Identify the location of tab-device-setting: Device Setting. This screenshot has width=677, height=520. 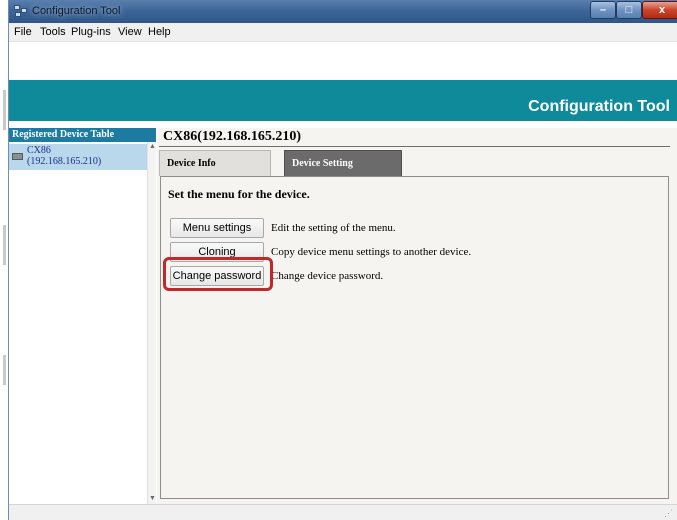
(343, 163).